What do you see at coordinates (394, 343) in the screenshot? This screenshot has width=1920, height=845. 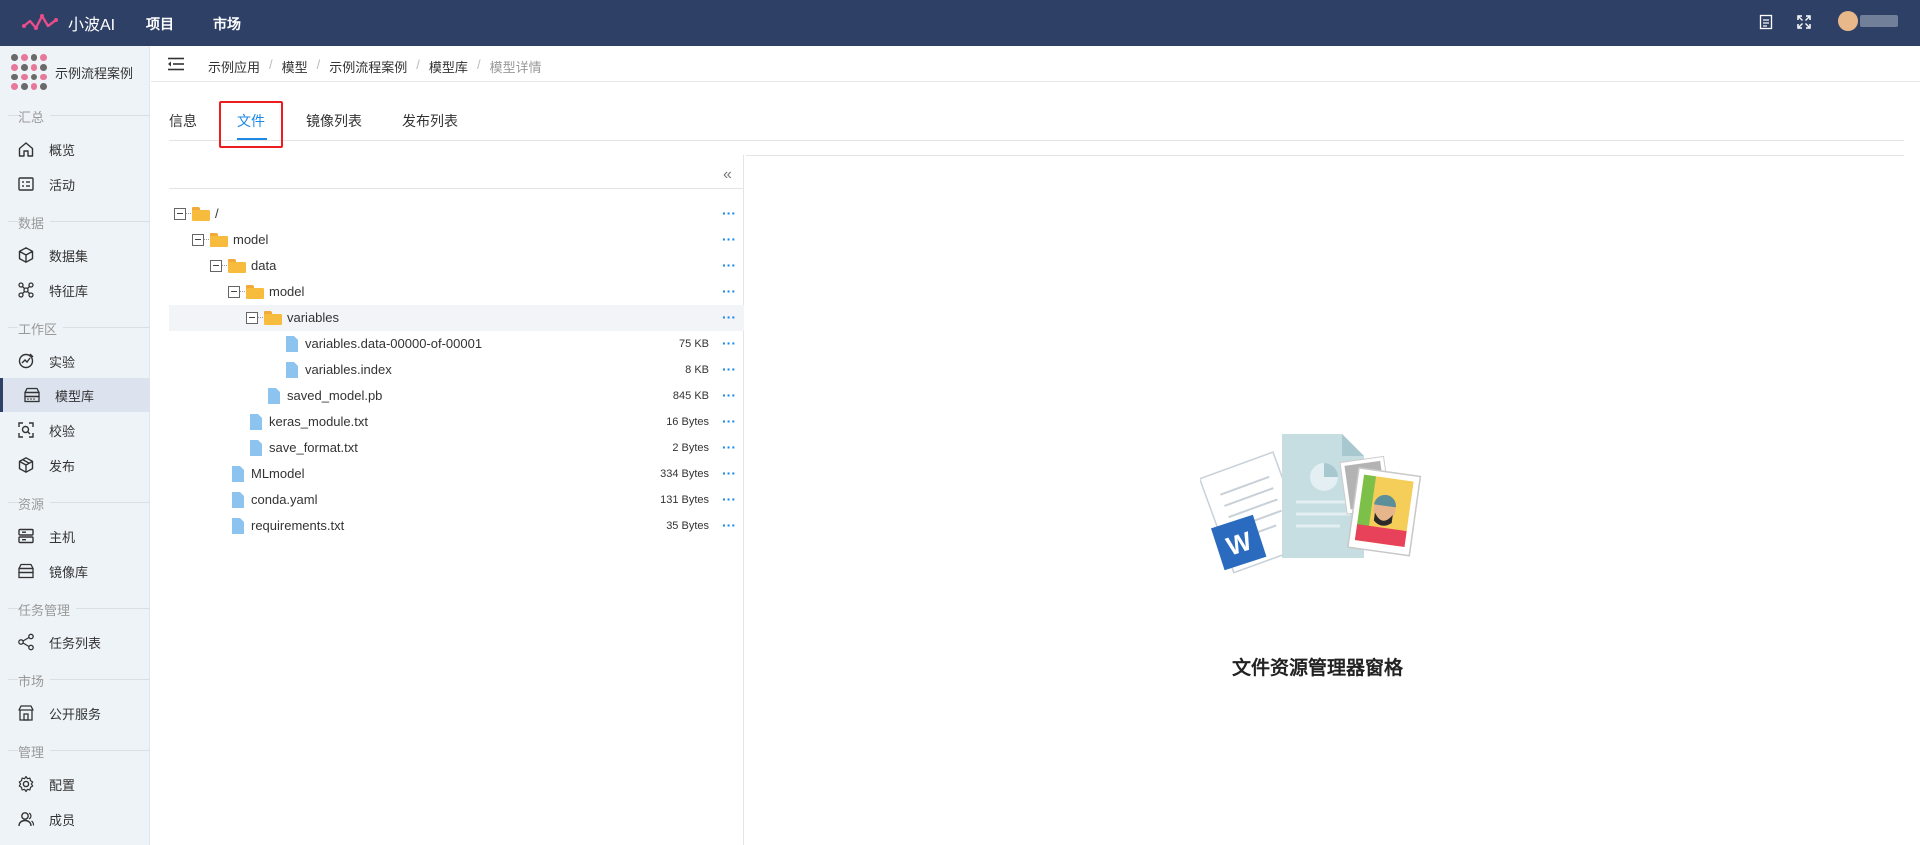 I see `tree-node-name: variables.data-00000-of-00001` at bounding box center [394, 343].